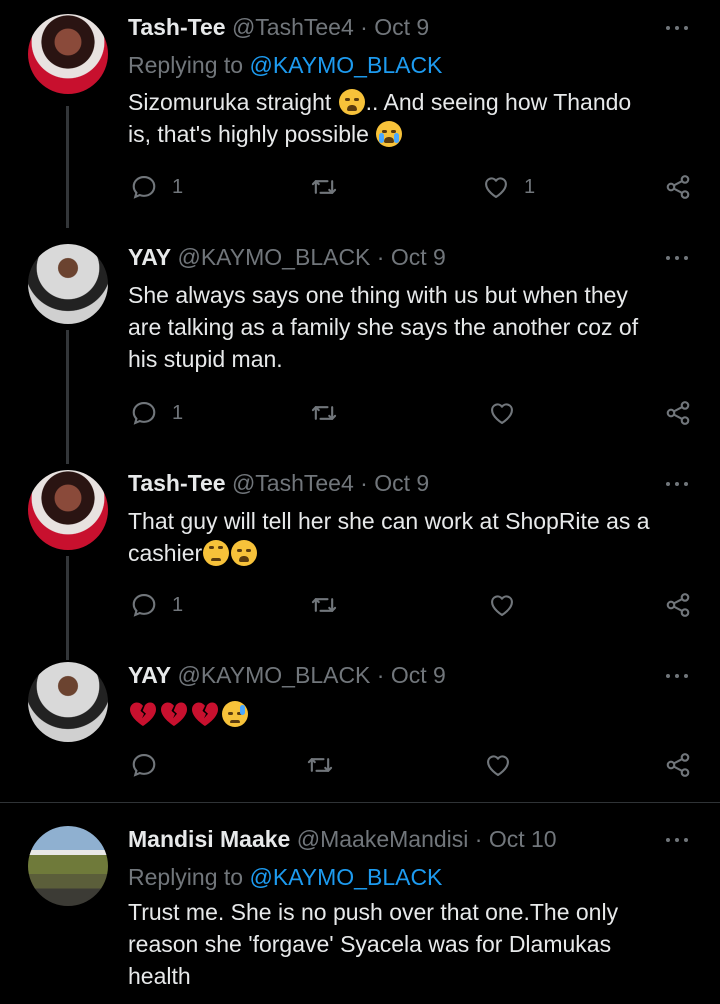 This screenshot has height=1004, width=720. What do you see at coordinates (159, 976) in the screenshot?
I see `text-line: health` at bounding box center [159, 976].